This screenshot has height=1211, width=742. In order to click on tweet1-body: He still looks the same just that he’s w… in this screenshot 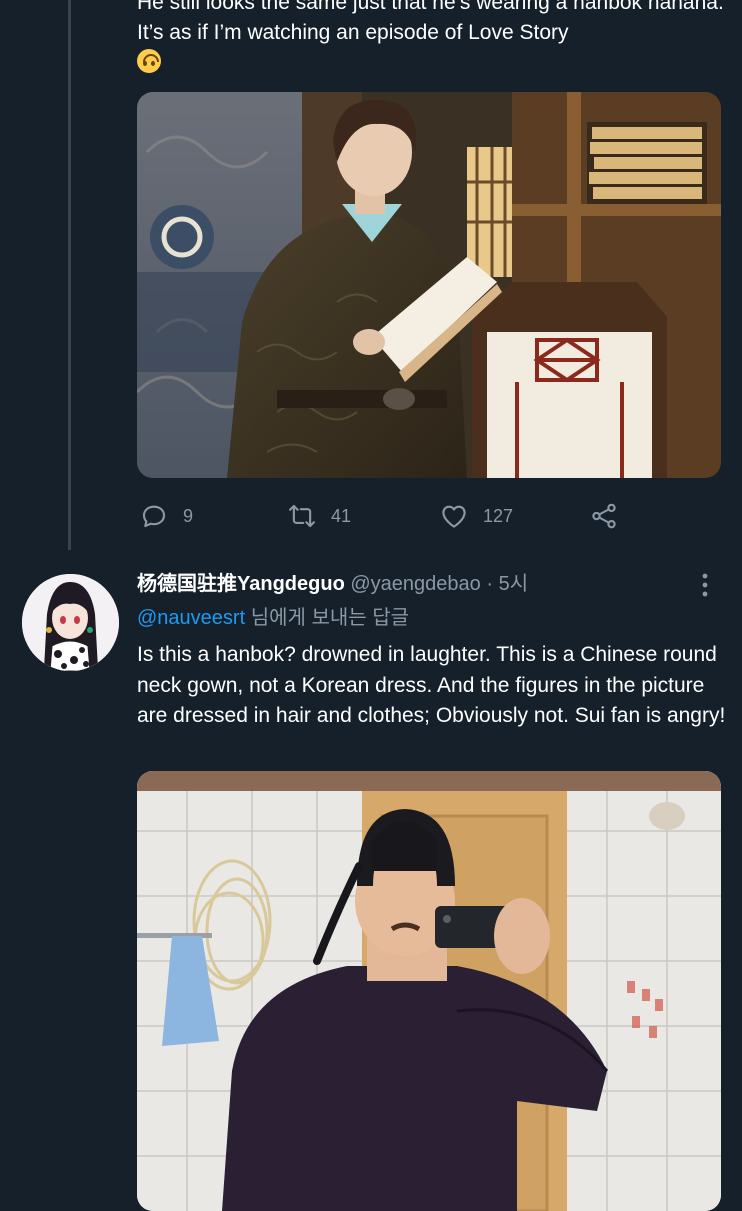, I will do `click(432, 39)`.